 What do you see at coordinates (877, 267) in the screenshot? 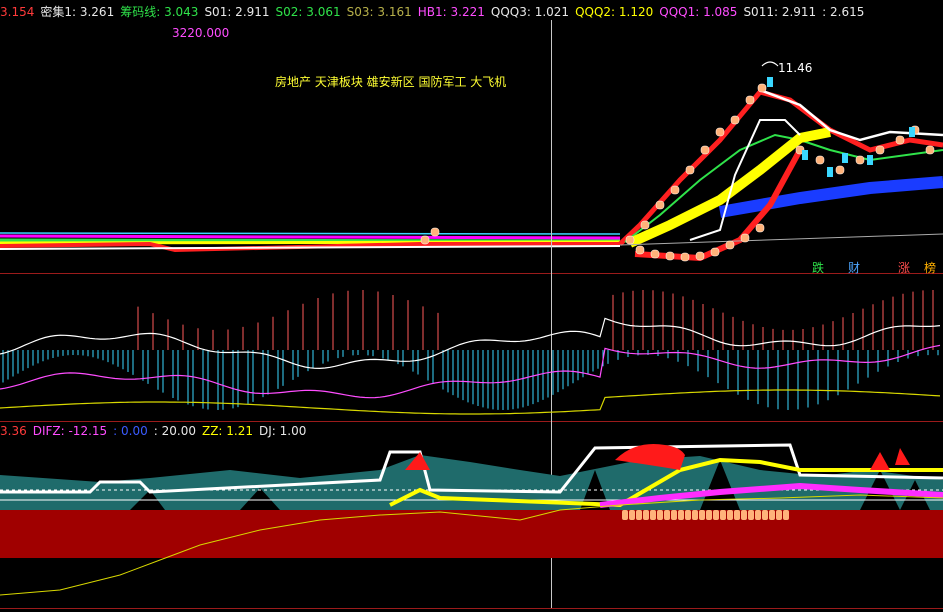
I see `main-bottom-tags: 跌 财 涨榜` at bounding box center [877, 267].